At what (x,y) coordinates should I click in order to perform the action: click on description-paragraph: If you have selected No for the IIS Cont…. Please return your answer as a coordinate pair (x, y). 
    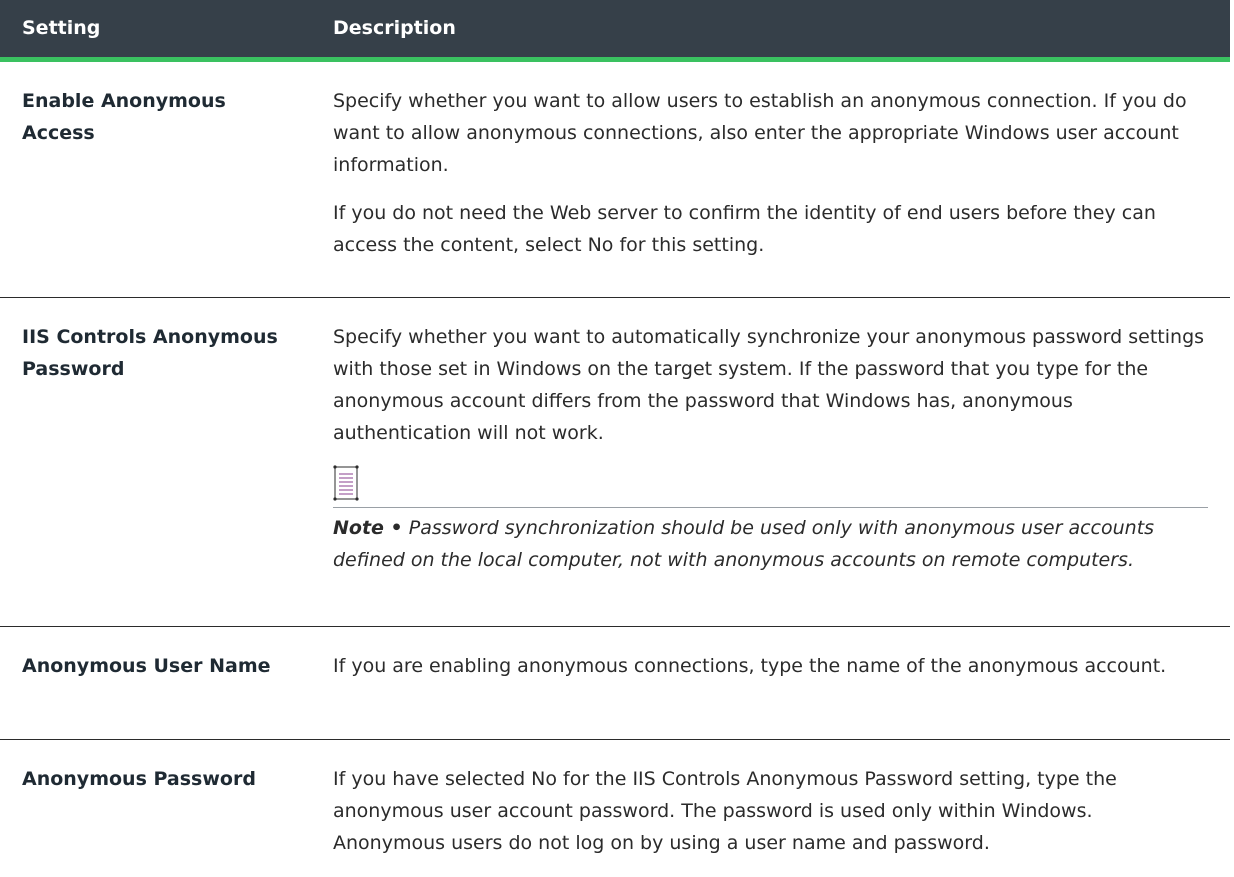
    Looking at the image, I should click on (725, 810).